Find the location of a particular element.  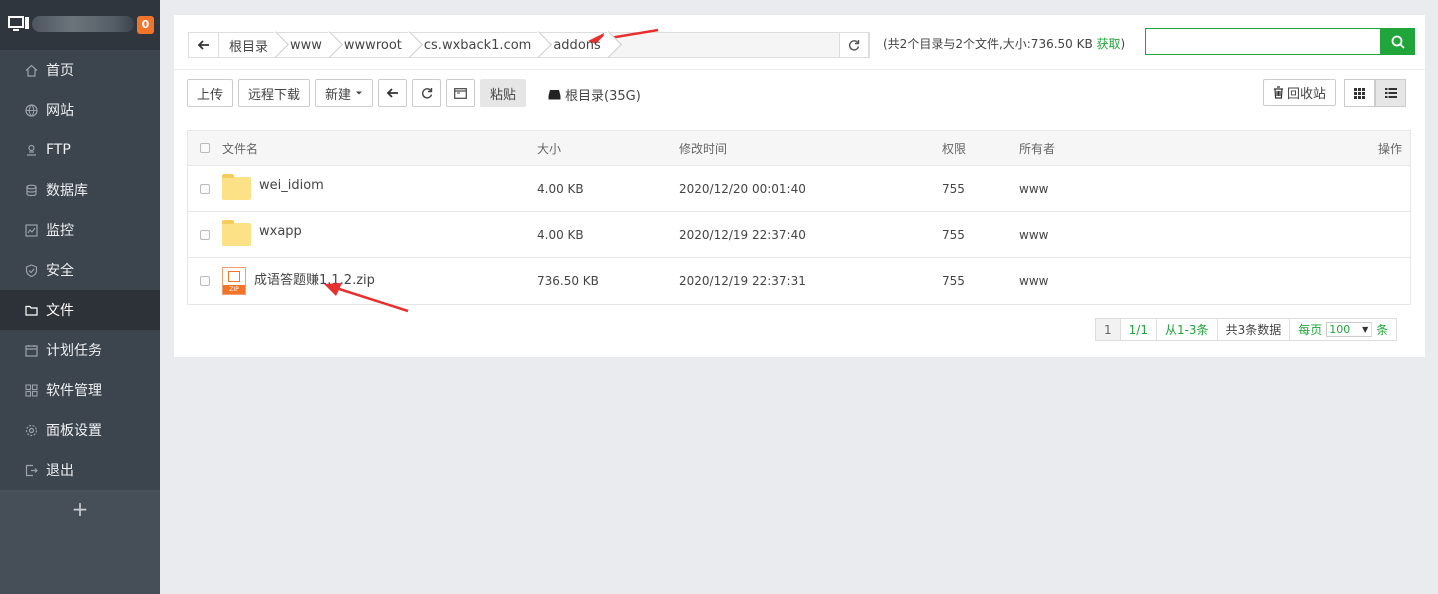

breadcrumb-label: 根目录 is located at coordinates (249, 47).